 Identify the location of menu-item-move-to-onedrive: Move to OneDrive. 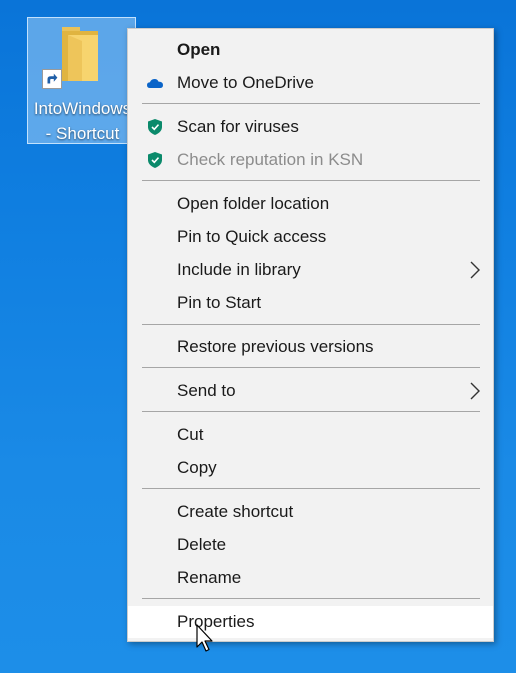
(310, 83).